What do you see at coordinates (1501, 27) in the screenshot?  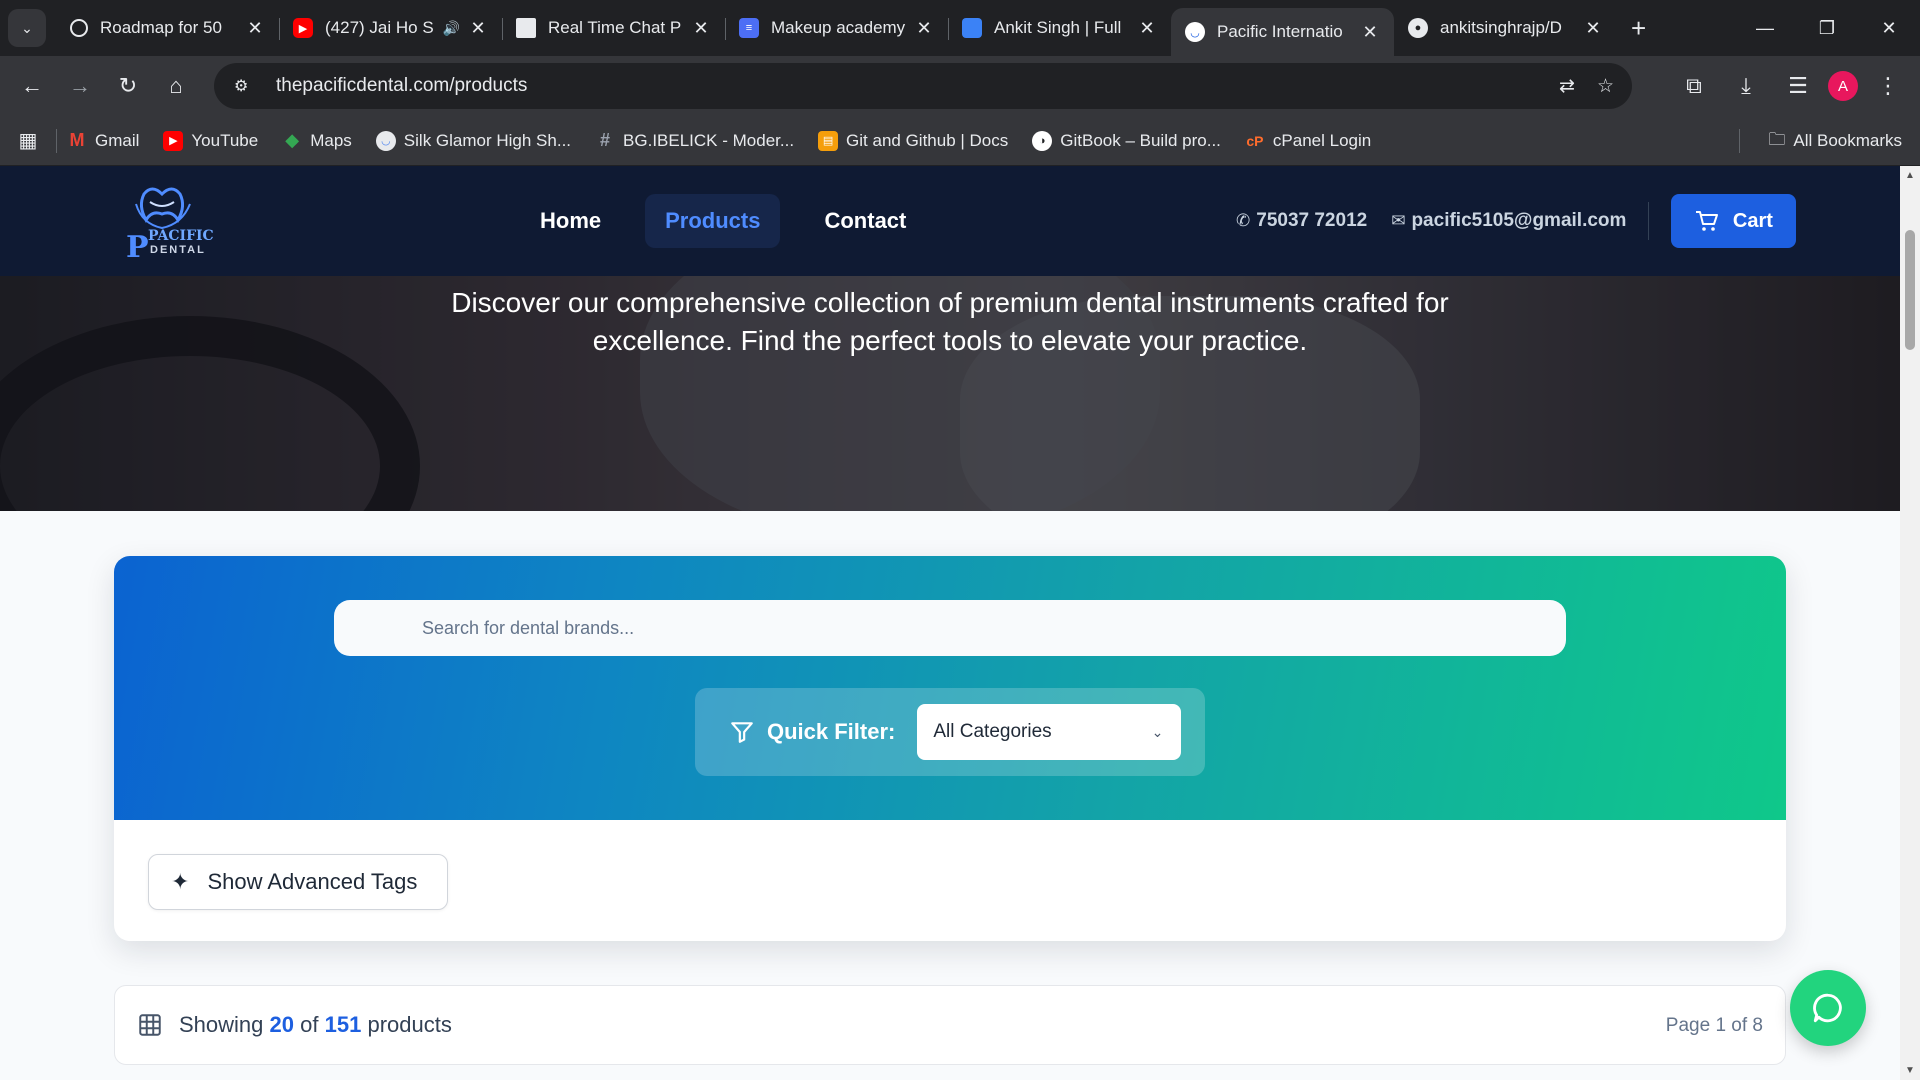 I see `tab-title: ankitsinghrajp/D` at bounding box center [1501, 27].